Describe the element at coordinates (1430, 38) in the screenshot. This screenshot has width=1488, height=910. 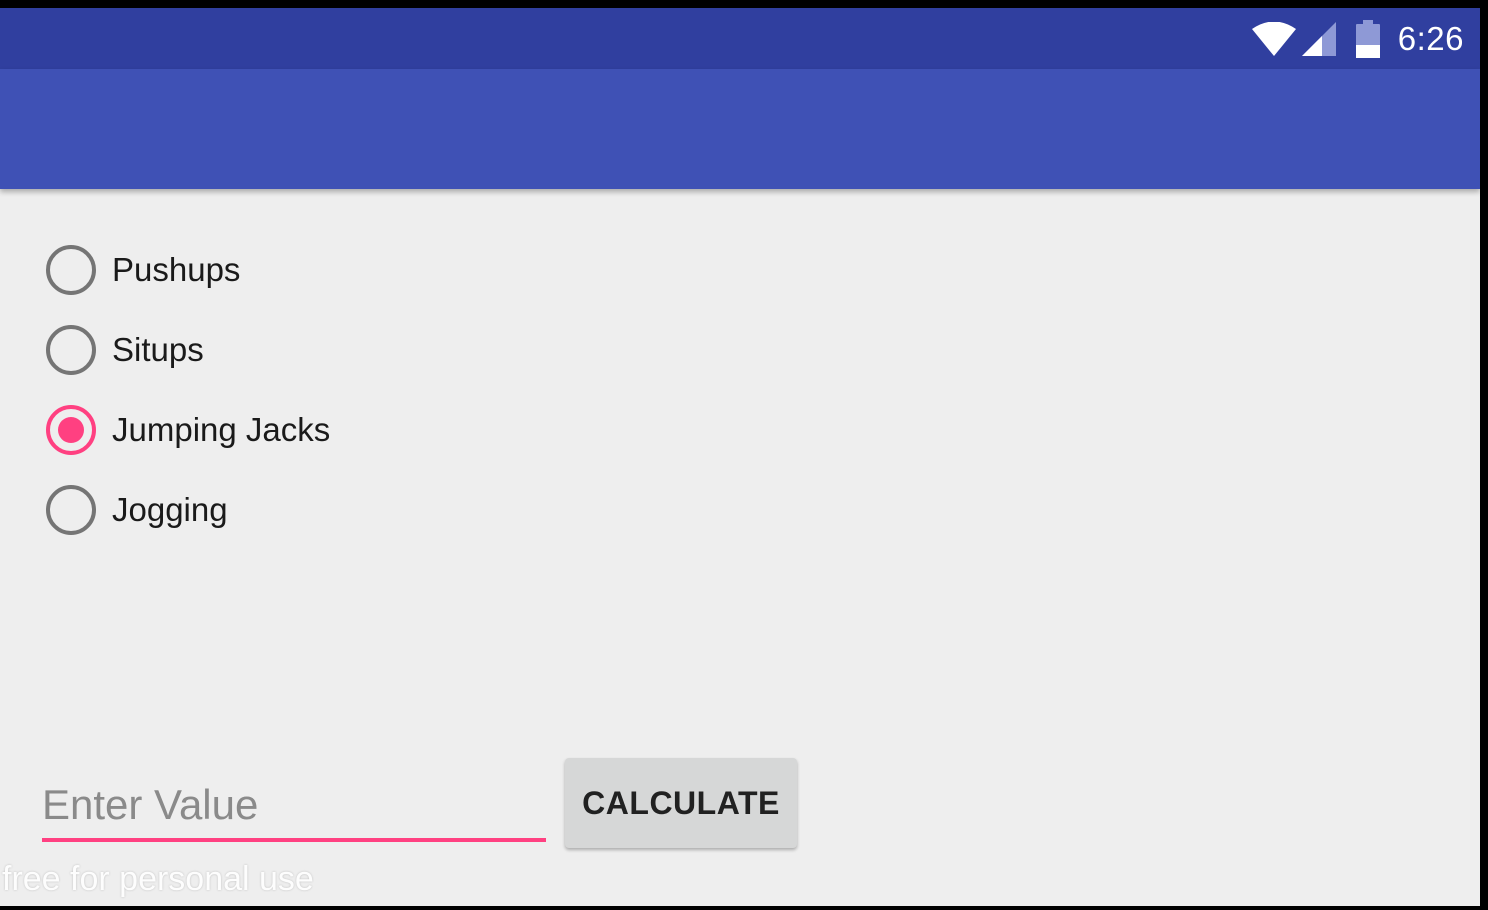
I see `status-time: 6:26` at that location.